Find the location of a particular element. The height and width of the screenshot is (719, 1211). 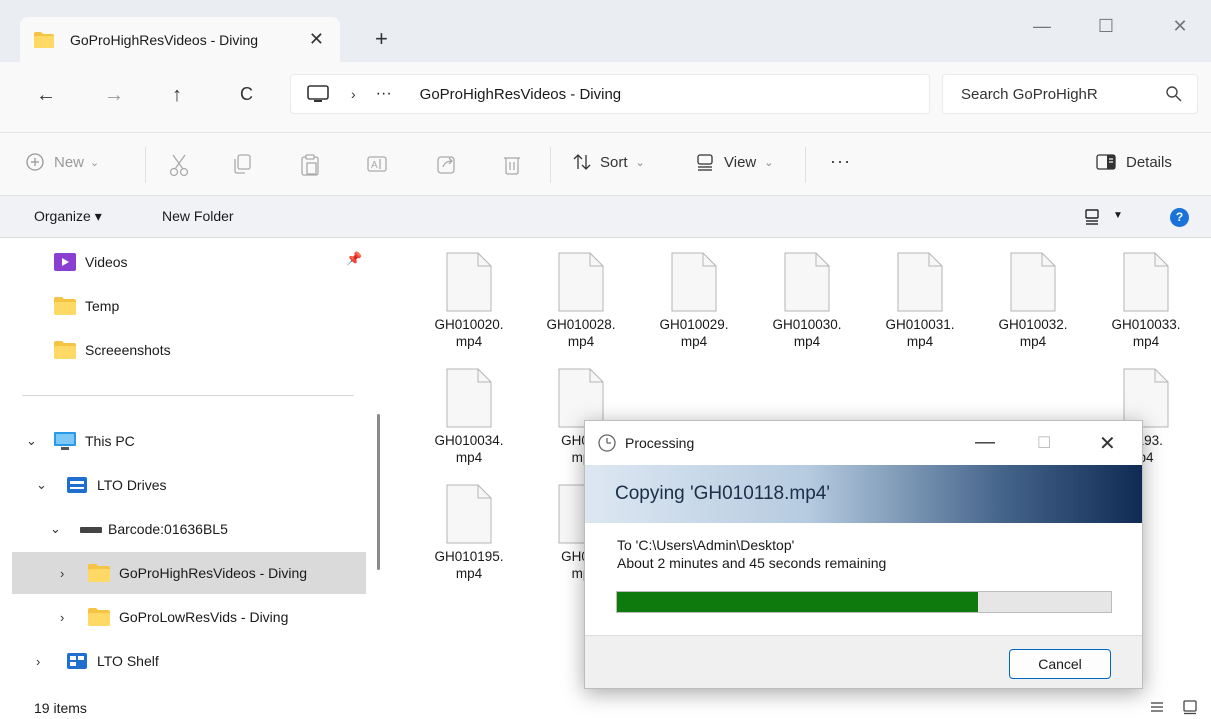

view-button: View ⌄ is located at coordinates (734, 162).